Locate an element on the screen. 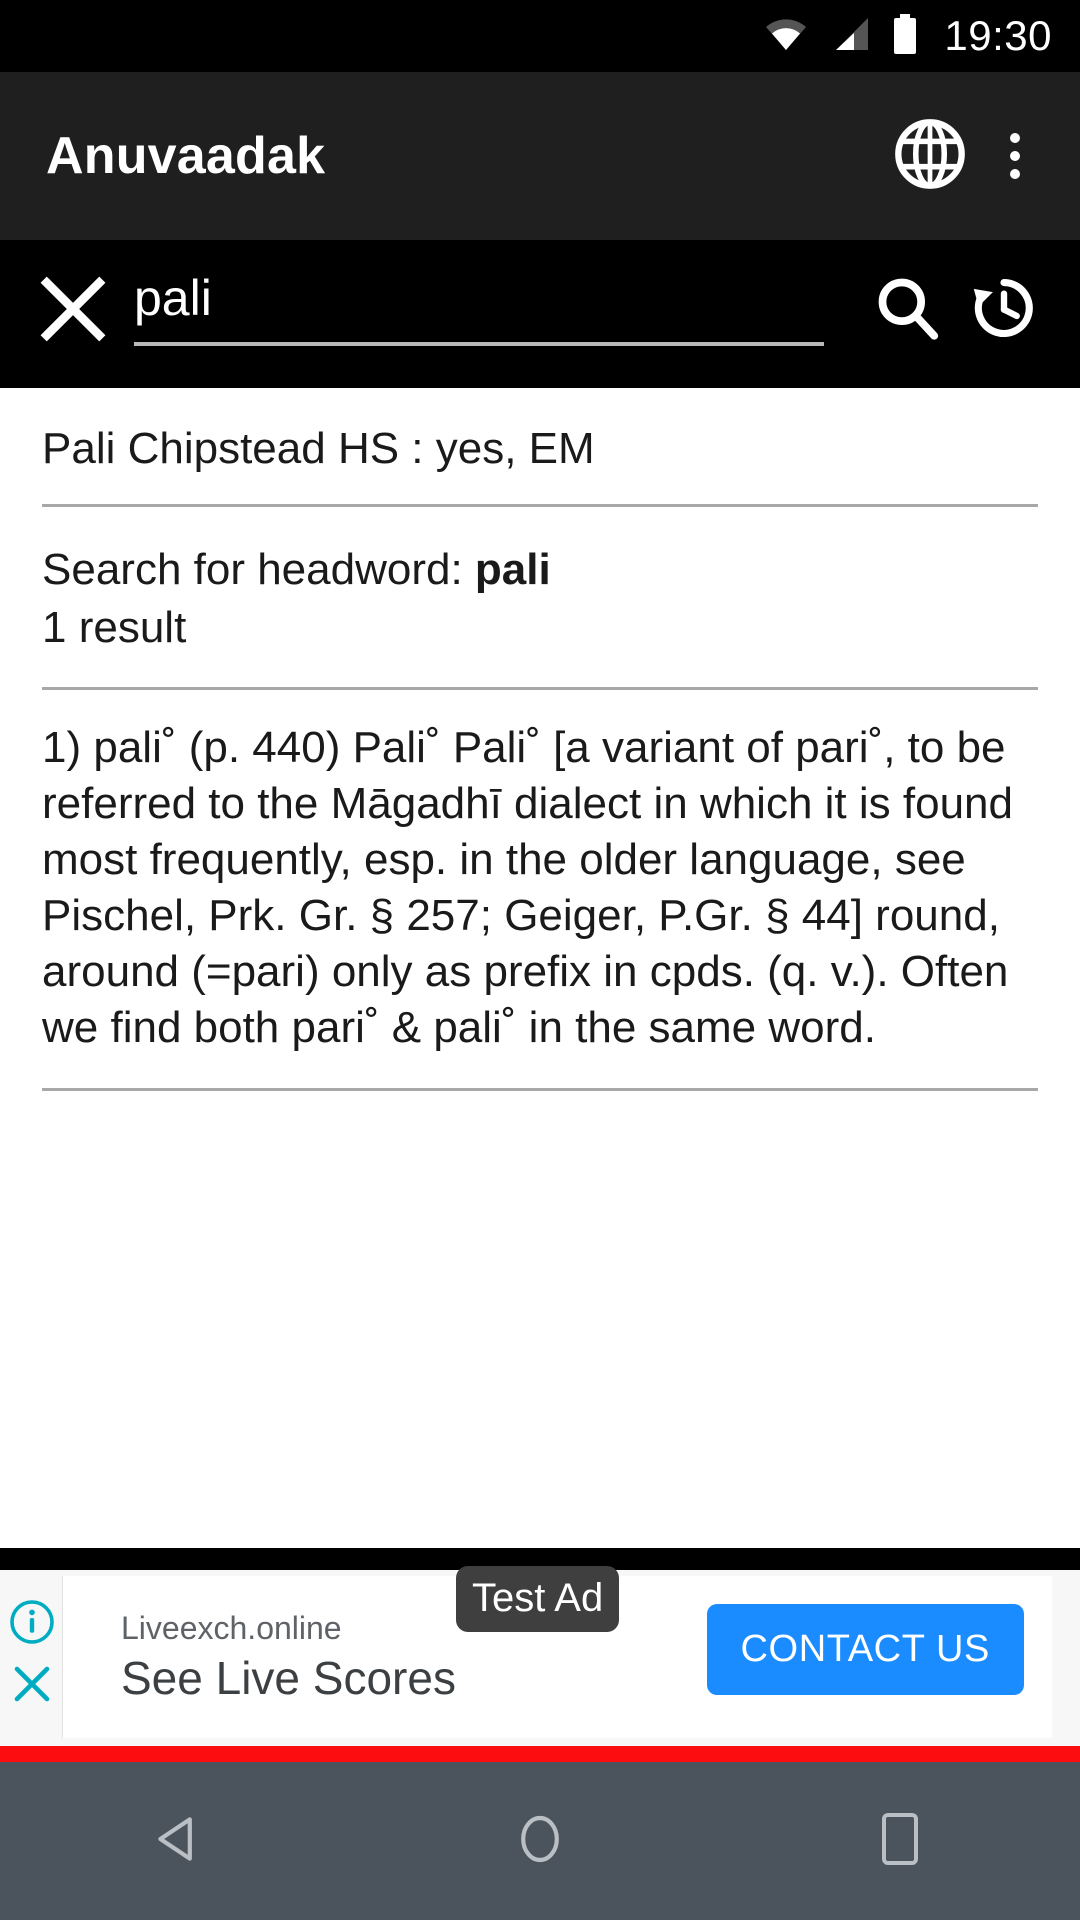  search-summary-block: Search for headword: pali 1 result is located at coordinates (540, 597).